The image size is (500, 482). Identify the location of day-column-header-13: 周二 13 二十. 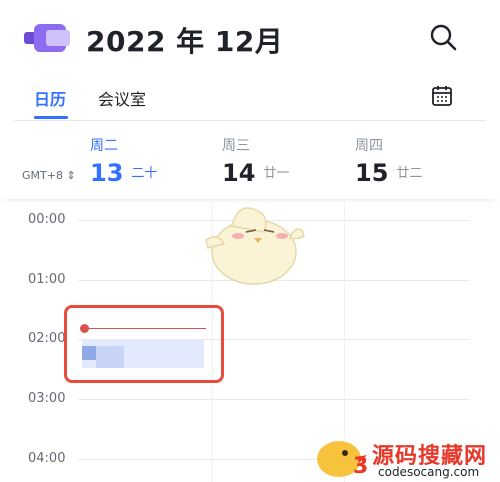
(123, 161).